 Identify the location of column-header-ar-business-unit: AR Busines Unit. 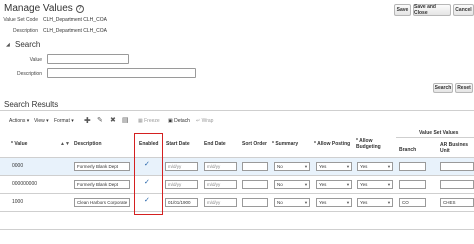
(454, 148).